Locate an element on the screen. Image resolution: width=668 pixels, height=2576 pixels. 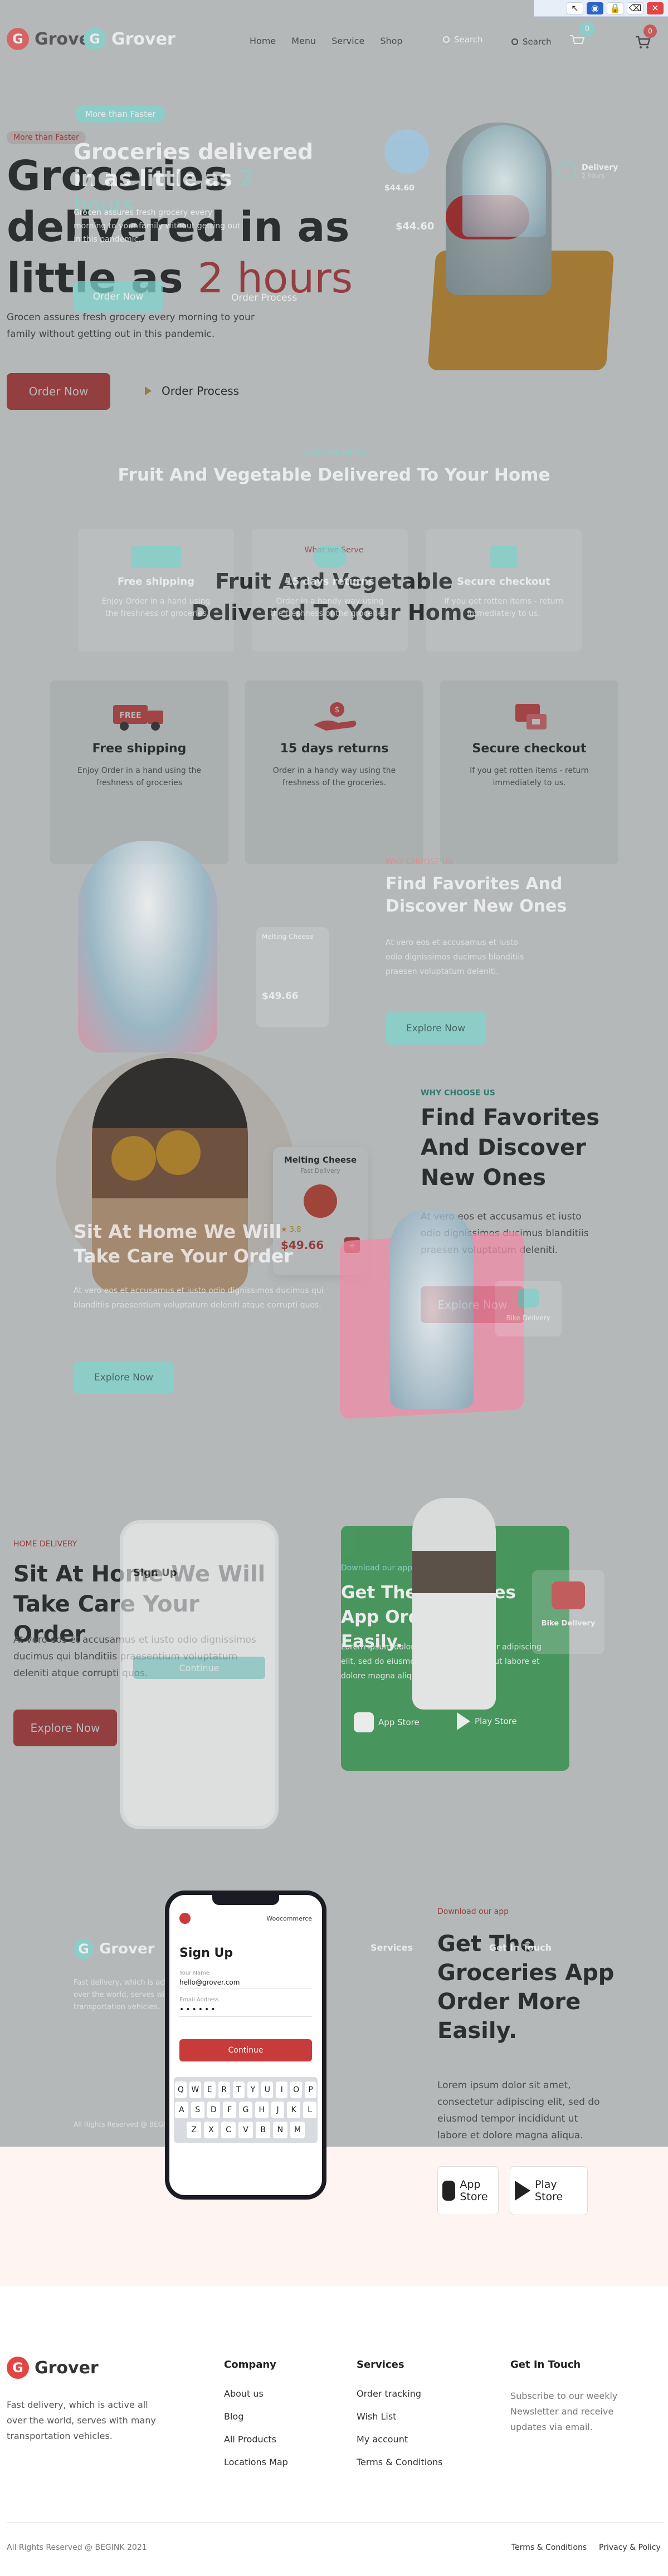
keyboard-key: I is located at coordinates (282, 2090).